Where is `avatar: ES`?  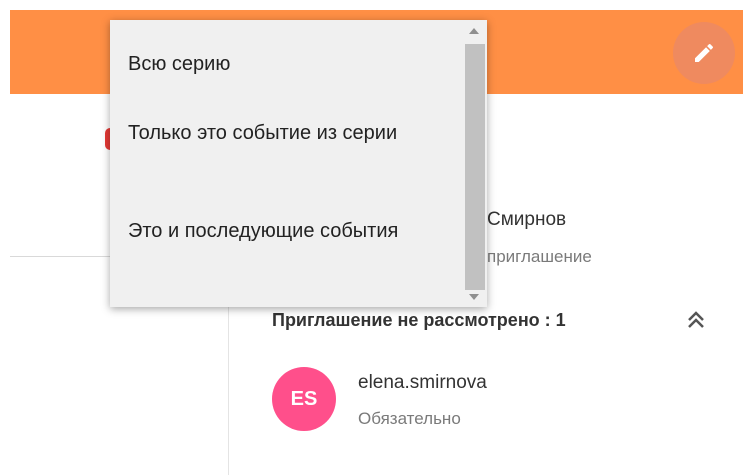
avatar: ES is located at coordinates (304, 399).